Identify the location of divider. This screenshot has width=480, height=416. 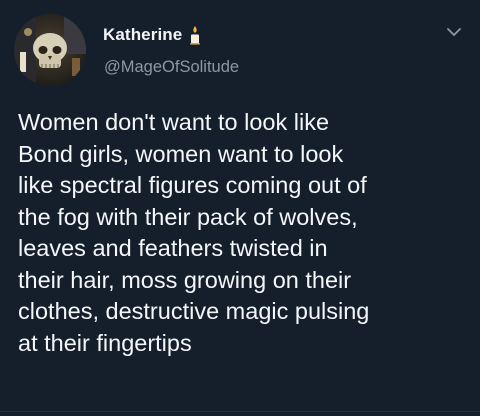
(240, 411).